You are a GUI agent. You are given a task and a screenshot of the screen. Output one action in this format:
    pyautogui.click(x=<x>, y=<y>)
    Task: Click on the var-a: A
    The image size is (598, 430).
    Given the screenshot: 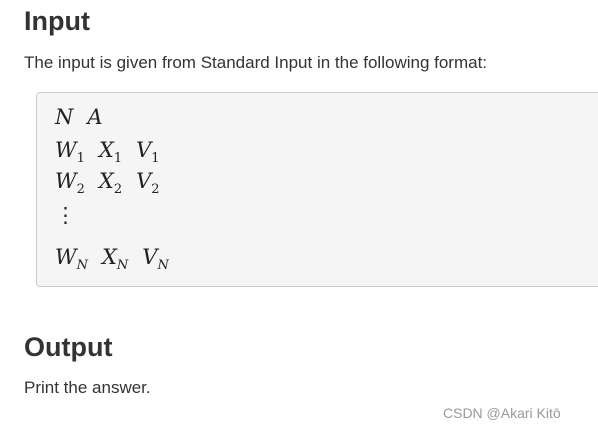 What is the action you would take?
    pyautogui.click(x=95, y=117)
    